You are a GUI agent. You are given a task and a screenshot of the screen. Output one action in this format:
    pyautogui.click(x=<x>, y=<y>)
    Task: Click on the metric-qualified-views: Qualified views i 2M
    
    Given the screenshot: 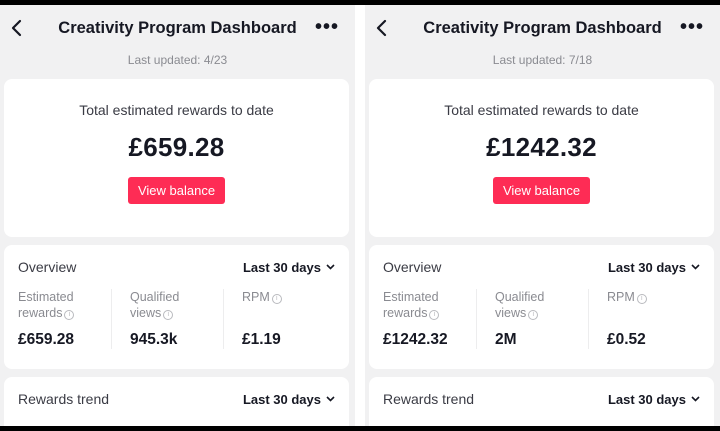 What is the action you would take?
    pyautogui.click(x=532, y=319)
    